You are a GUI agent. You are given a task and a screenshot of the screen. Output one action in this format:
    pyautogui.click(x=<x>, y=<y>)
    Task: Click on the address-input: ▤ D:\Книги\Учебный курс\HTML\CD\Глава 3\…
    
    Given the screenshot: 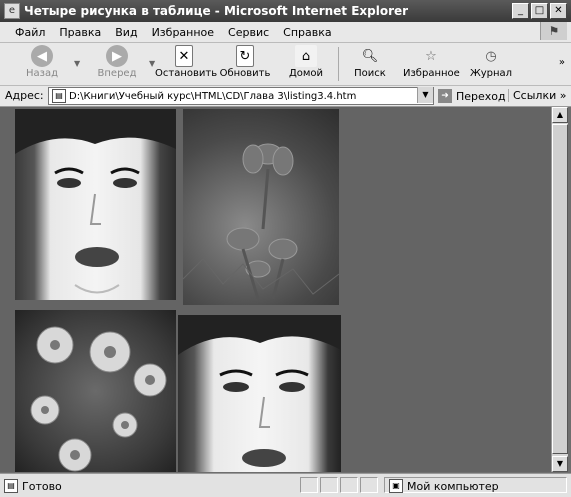 What is the action you would take?
    pyautogui.click(x=241, y=96)
    